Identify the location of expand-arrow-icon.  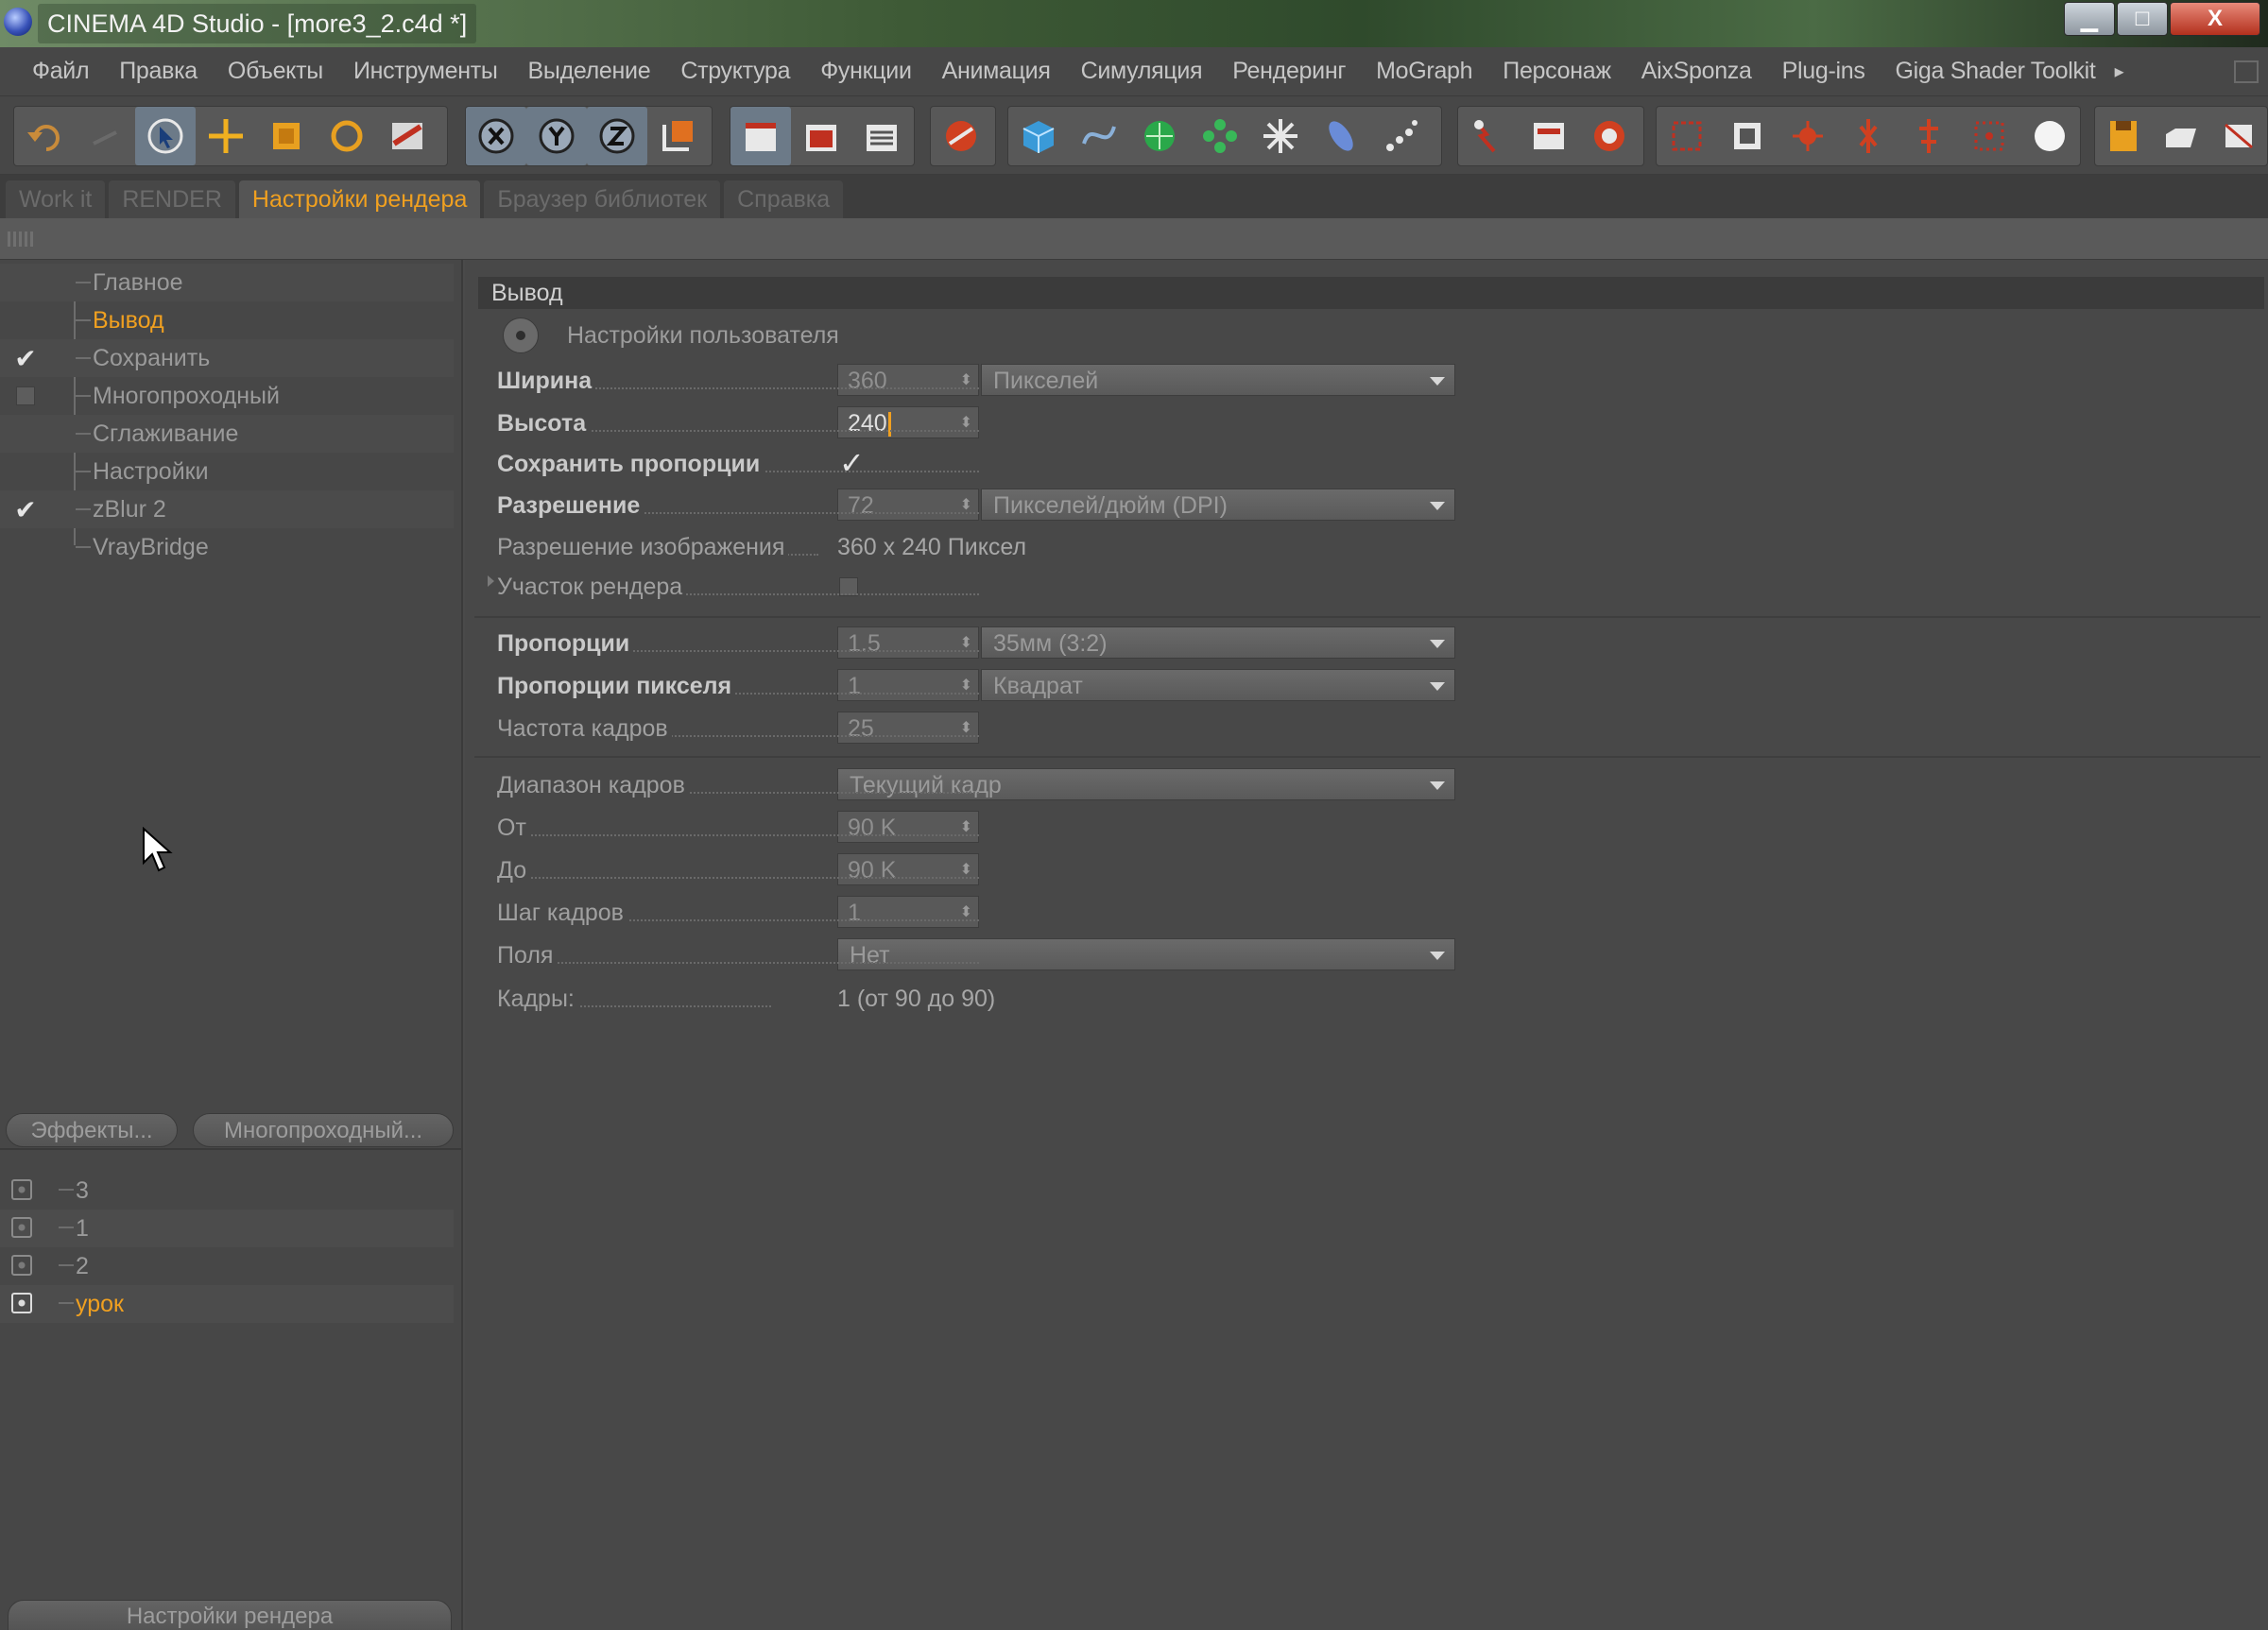
(491, 581).